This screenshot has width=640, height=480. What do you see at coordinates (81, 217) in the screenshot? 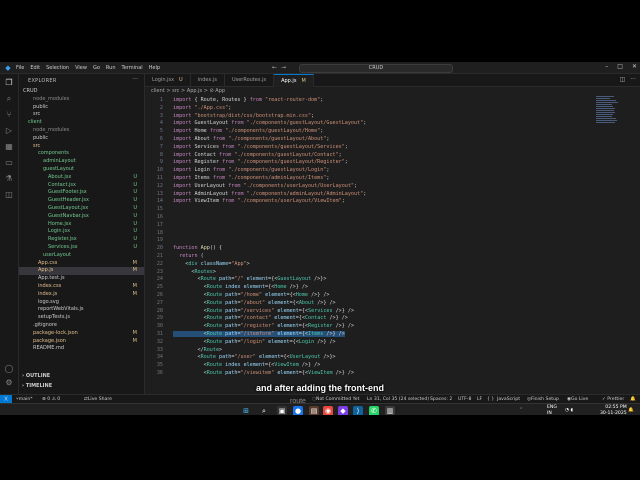
I see `tree-item: GuestNavbar.jsx U` at bounding box center [81, 217].